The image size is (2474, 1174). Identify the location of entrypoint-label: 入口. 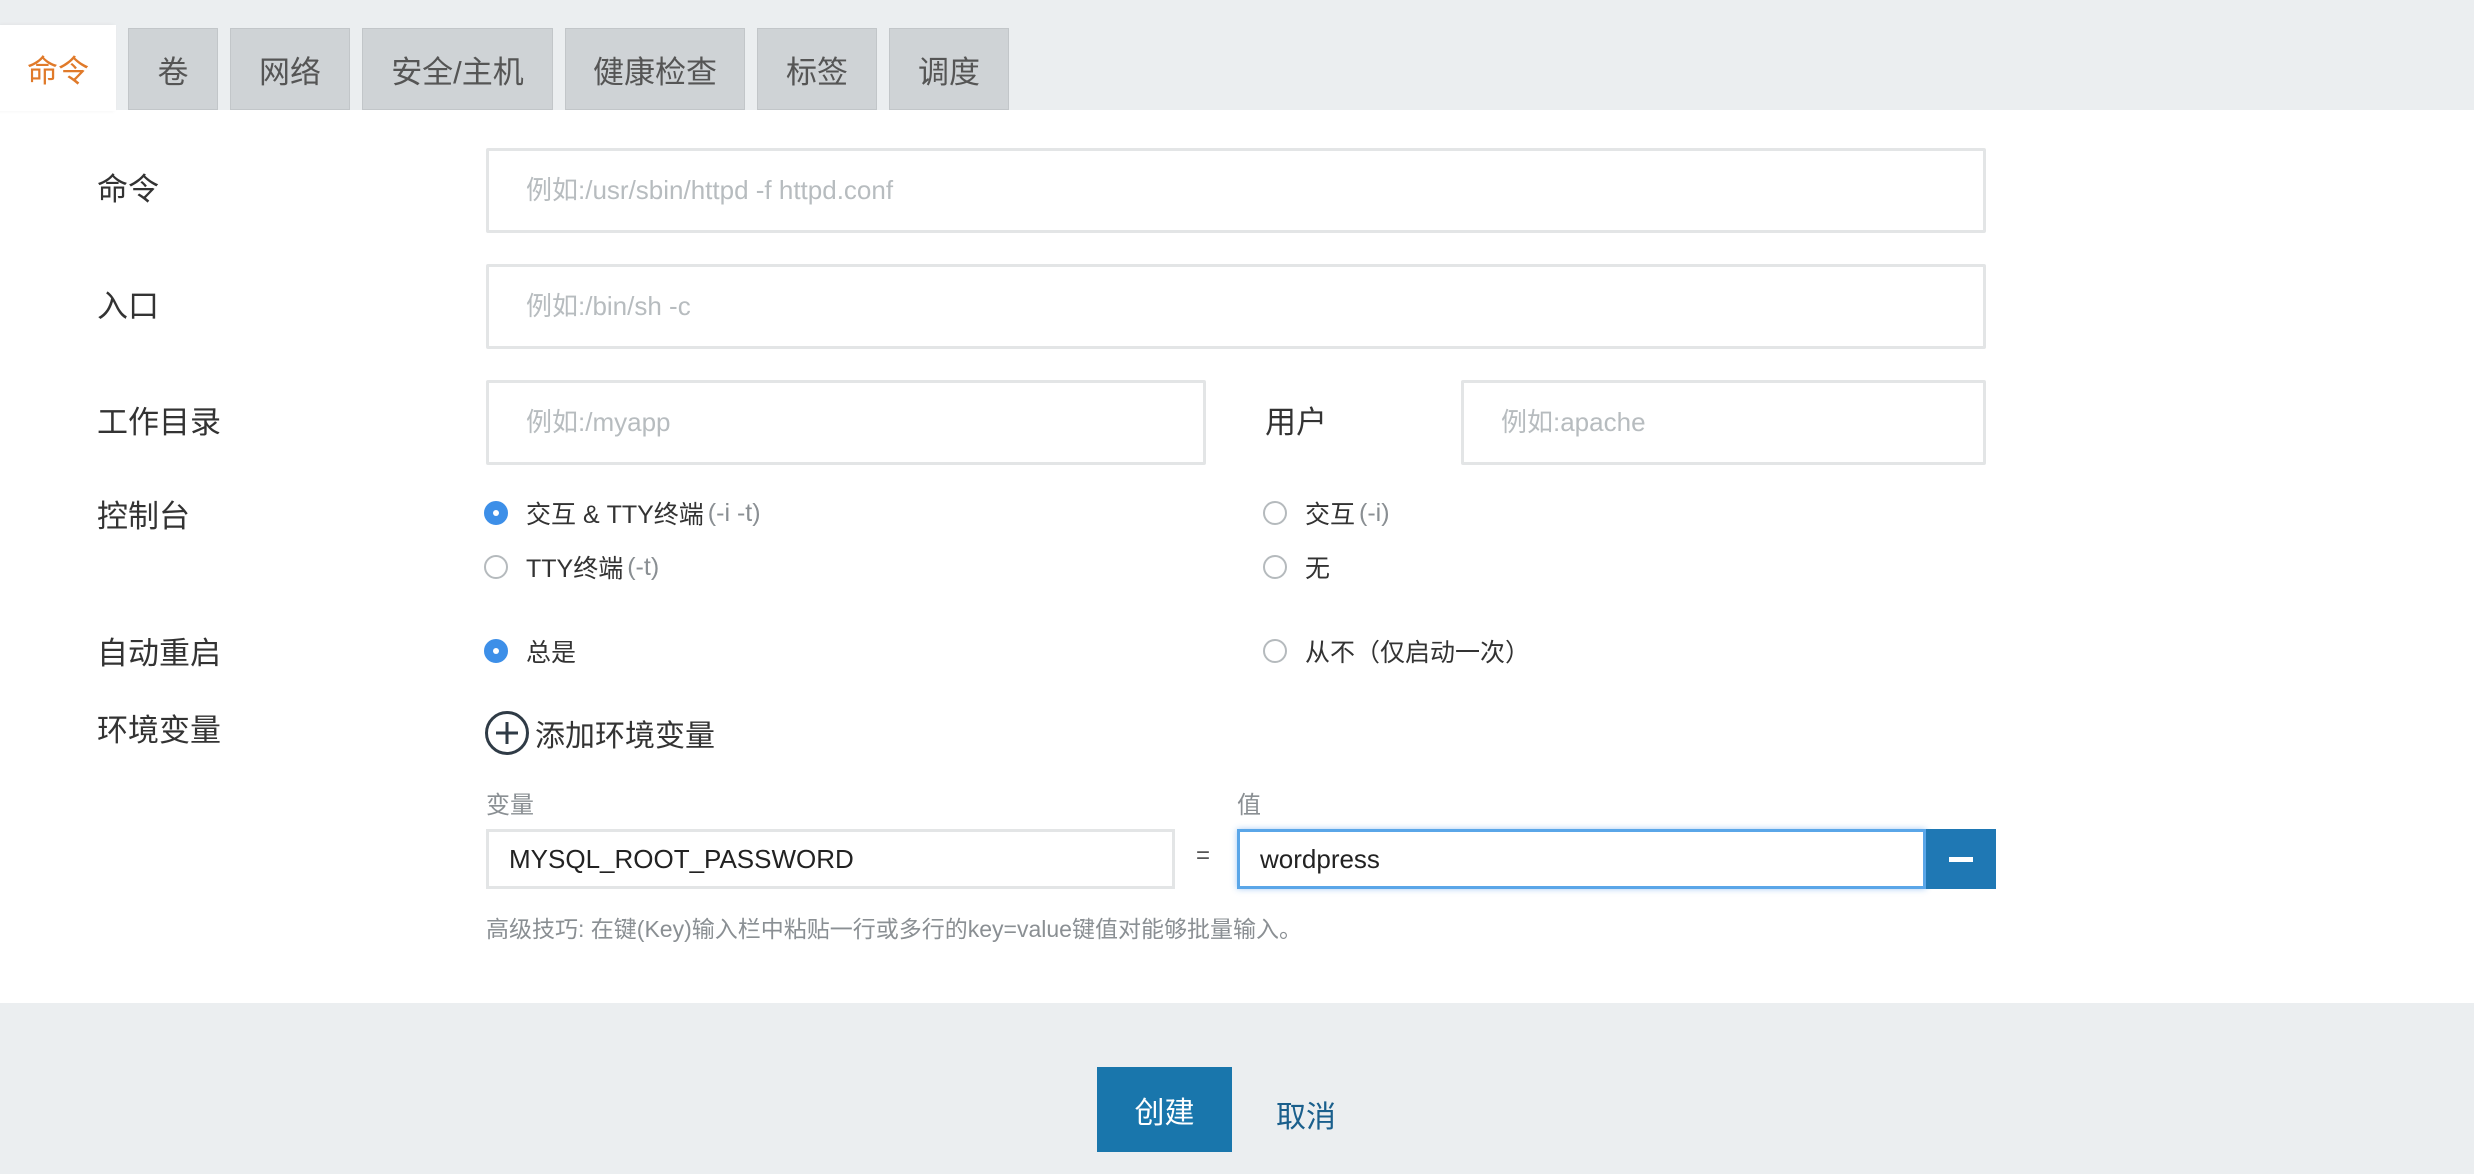
(128, 306).